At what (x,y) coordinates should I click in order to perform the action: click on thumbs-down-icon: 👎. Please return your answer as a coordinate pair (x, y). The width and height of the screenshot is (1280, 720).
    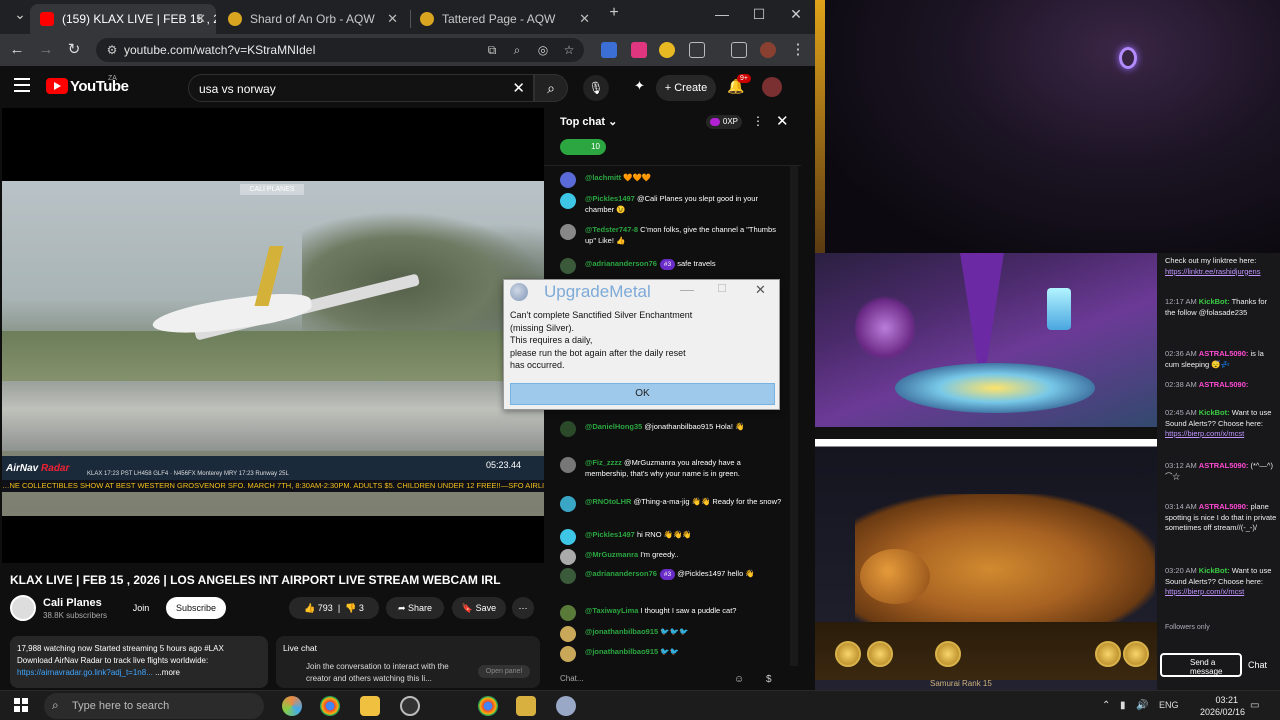
    Looking at the image, I should click on (350, 608).